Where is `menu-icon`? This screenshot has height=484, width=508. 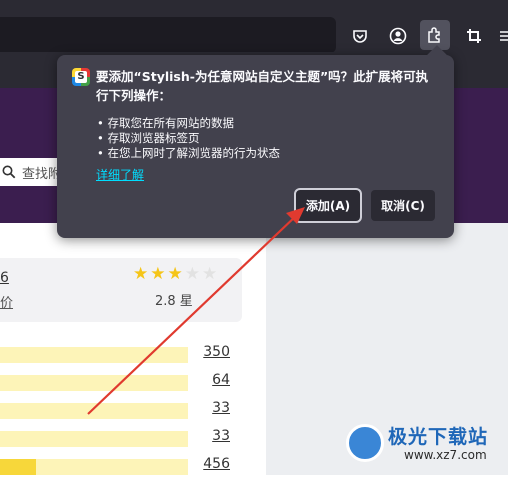 menu-icon is located at coordinates (501, 36).